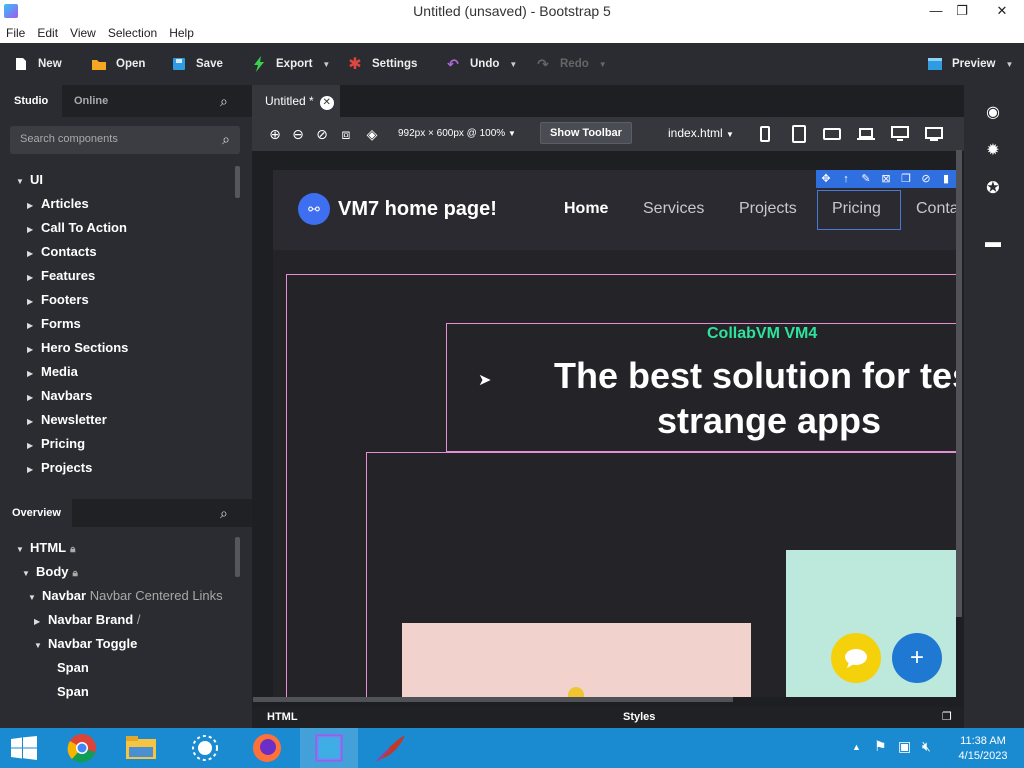  Describe the element at coordinates (826, 179) in the screenshot. I see `move-icon: ✥` at that location.